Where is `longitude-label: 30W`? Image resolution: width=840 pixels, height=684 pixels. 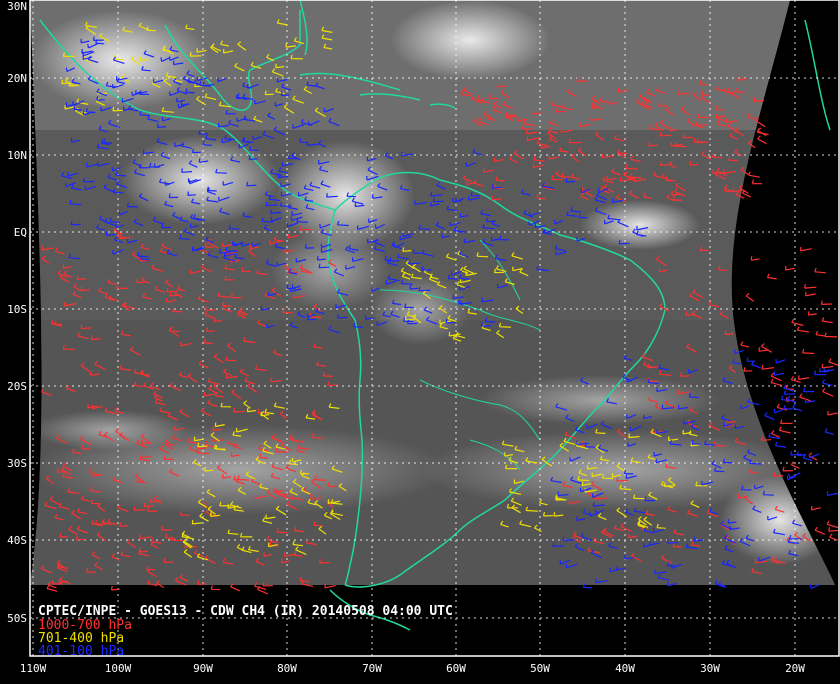 longitude-label: 30W is located at coordinates (710, 668).